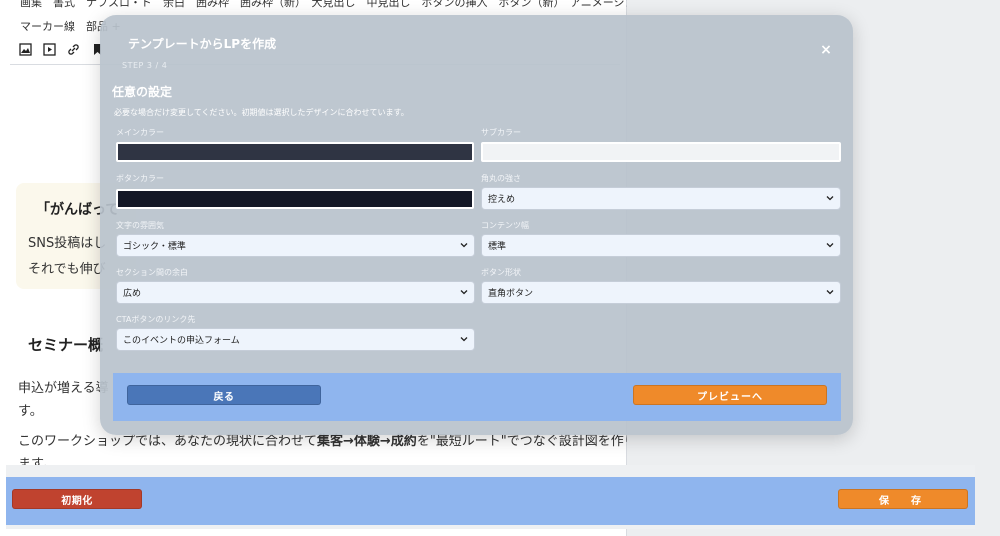  Describe the element at coordinates (661, 152) in the screenshot. I see `sub-color-picker` at that location.